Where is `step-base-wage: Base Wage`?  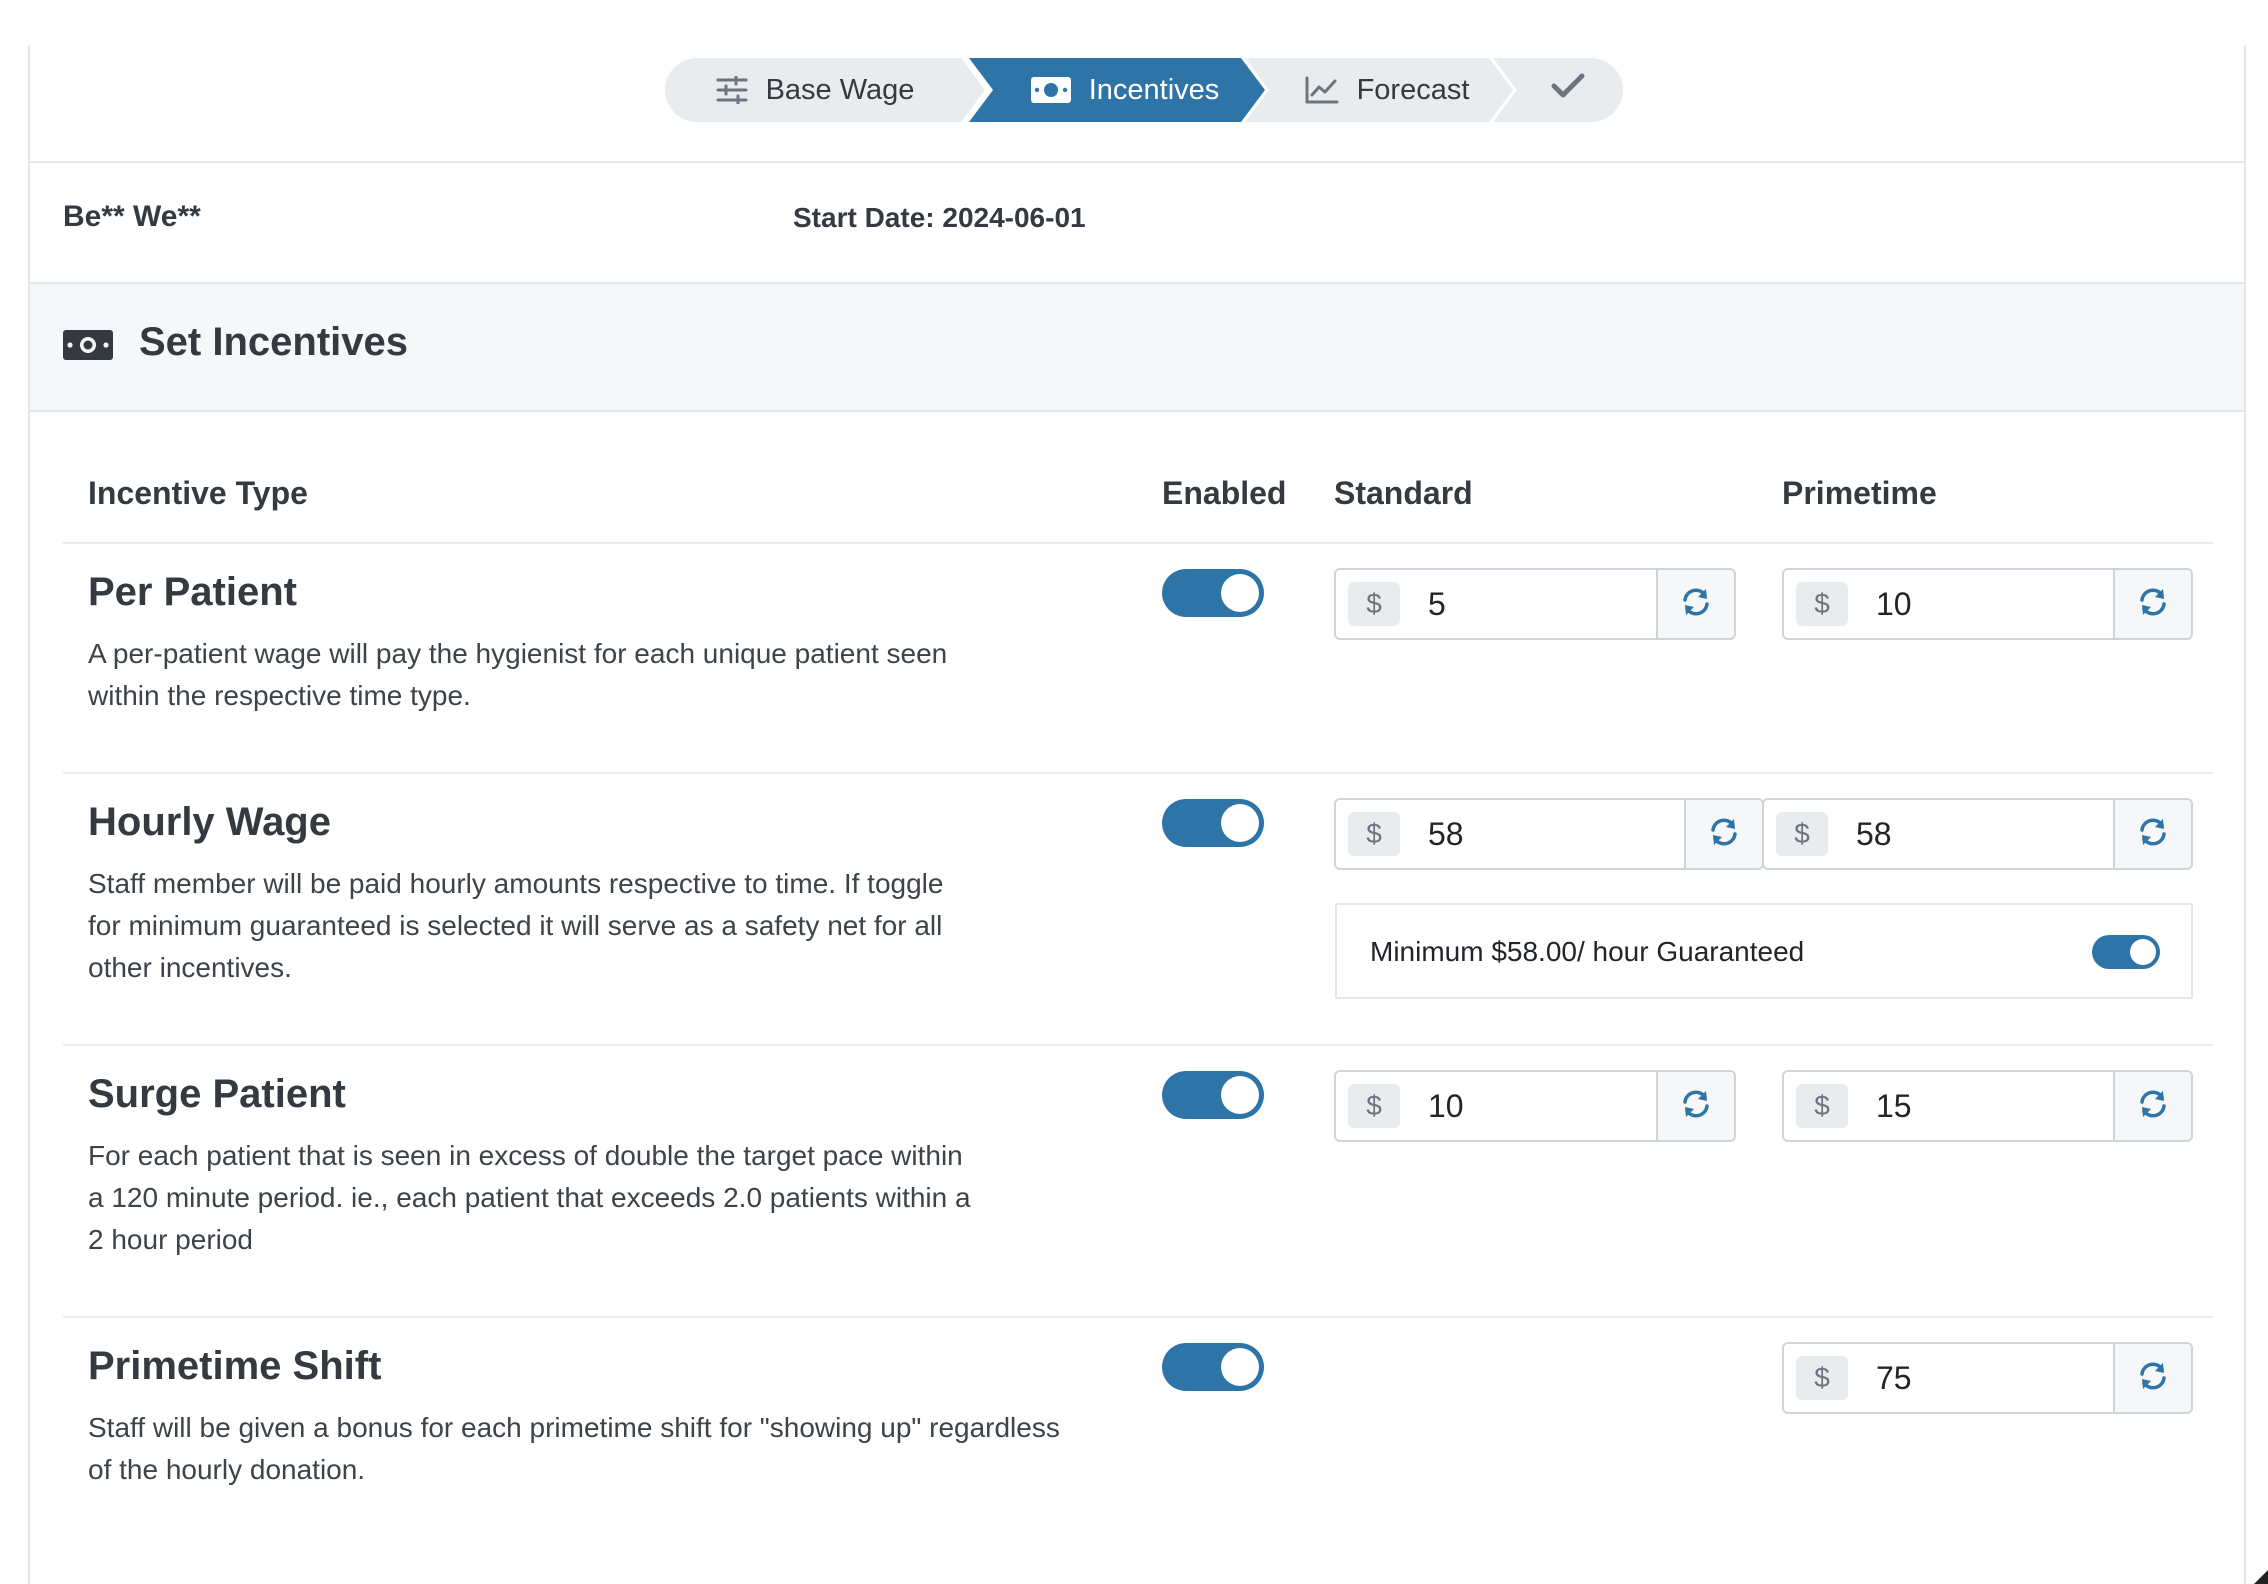
step-base-wage: Base Wage is located at coordinates (825, 90).